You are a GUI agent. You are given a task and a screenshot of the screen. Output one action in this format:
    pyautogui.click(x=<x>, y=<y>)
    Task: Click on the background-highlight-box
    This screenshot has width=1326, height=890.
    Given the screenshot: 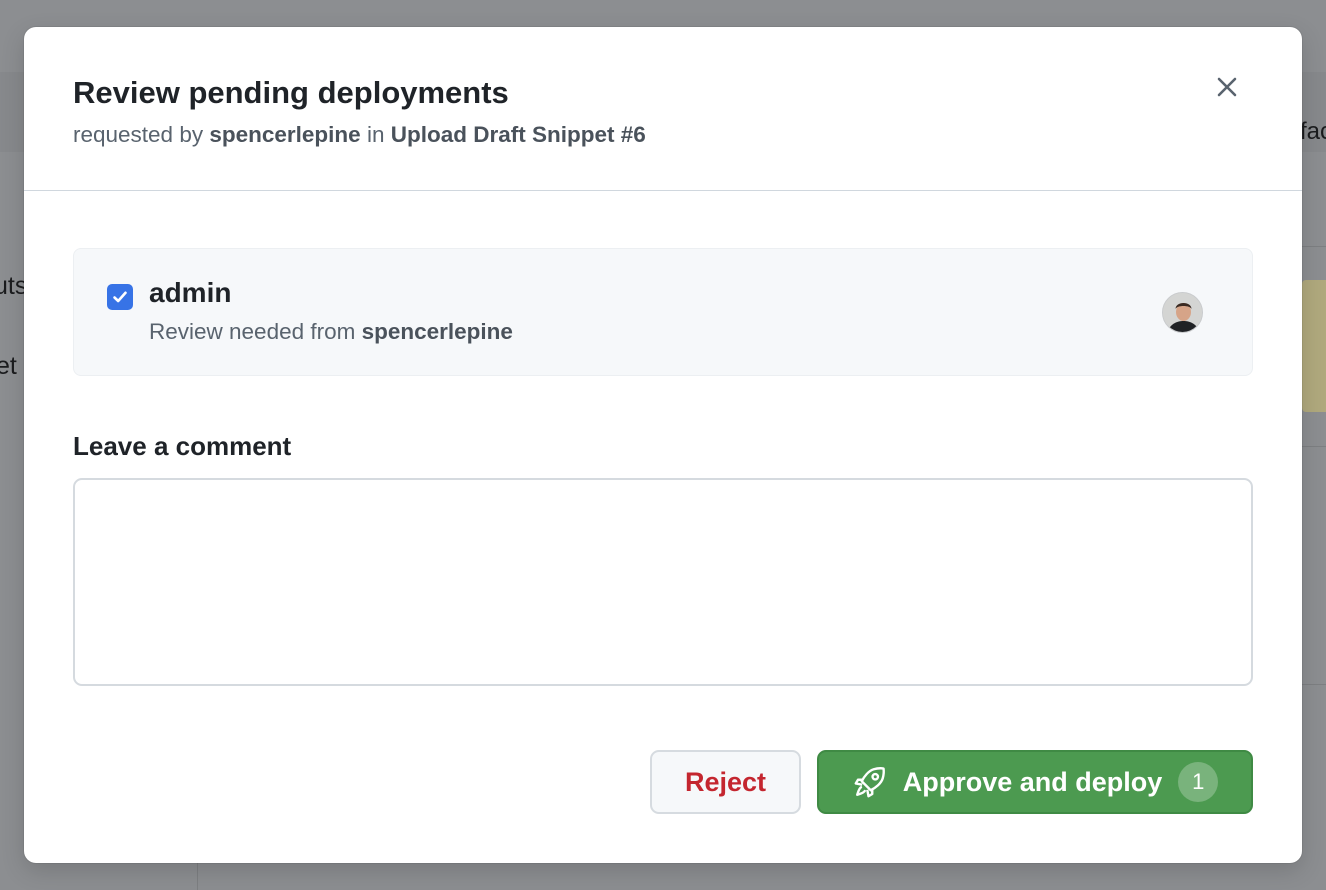 What is the action you would take?
    pyautogui.click(x=1314, y=346)
    